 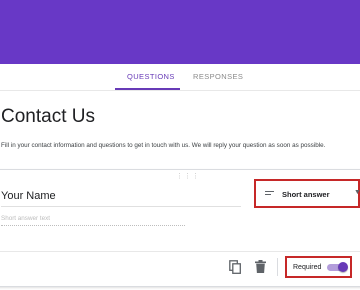 I want to click on tab-responses: RESPONSES, so click(x=218, y=76).